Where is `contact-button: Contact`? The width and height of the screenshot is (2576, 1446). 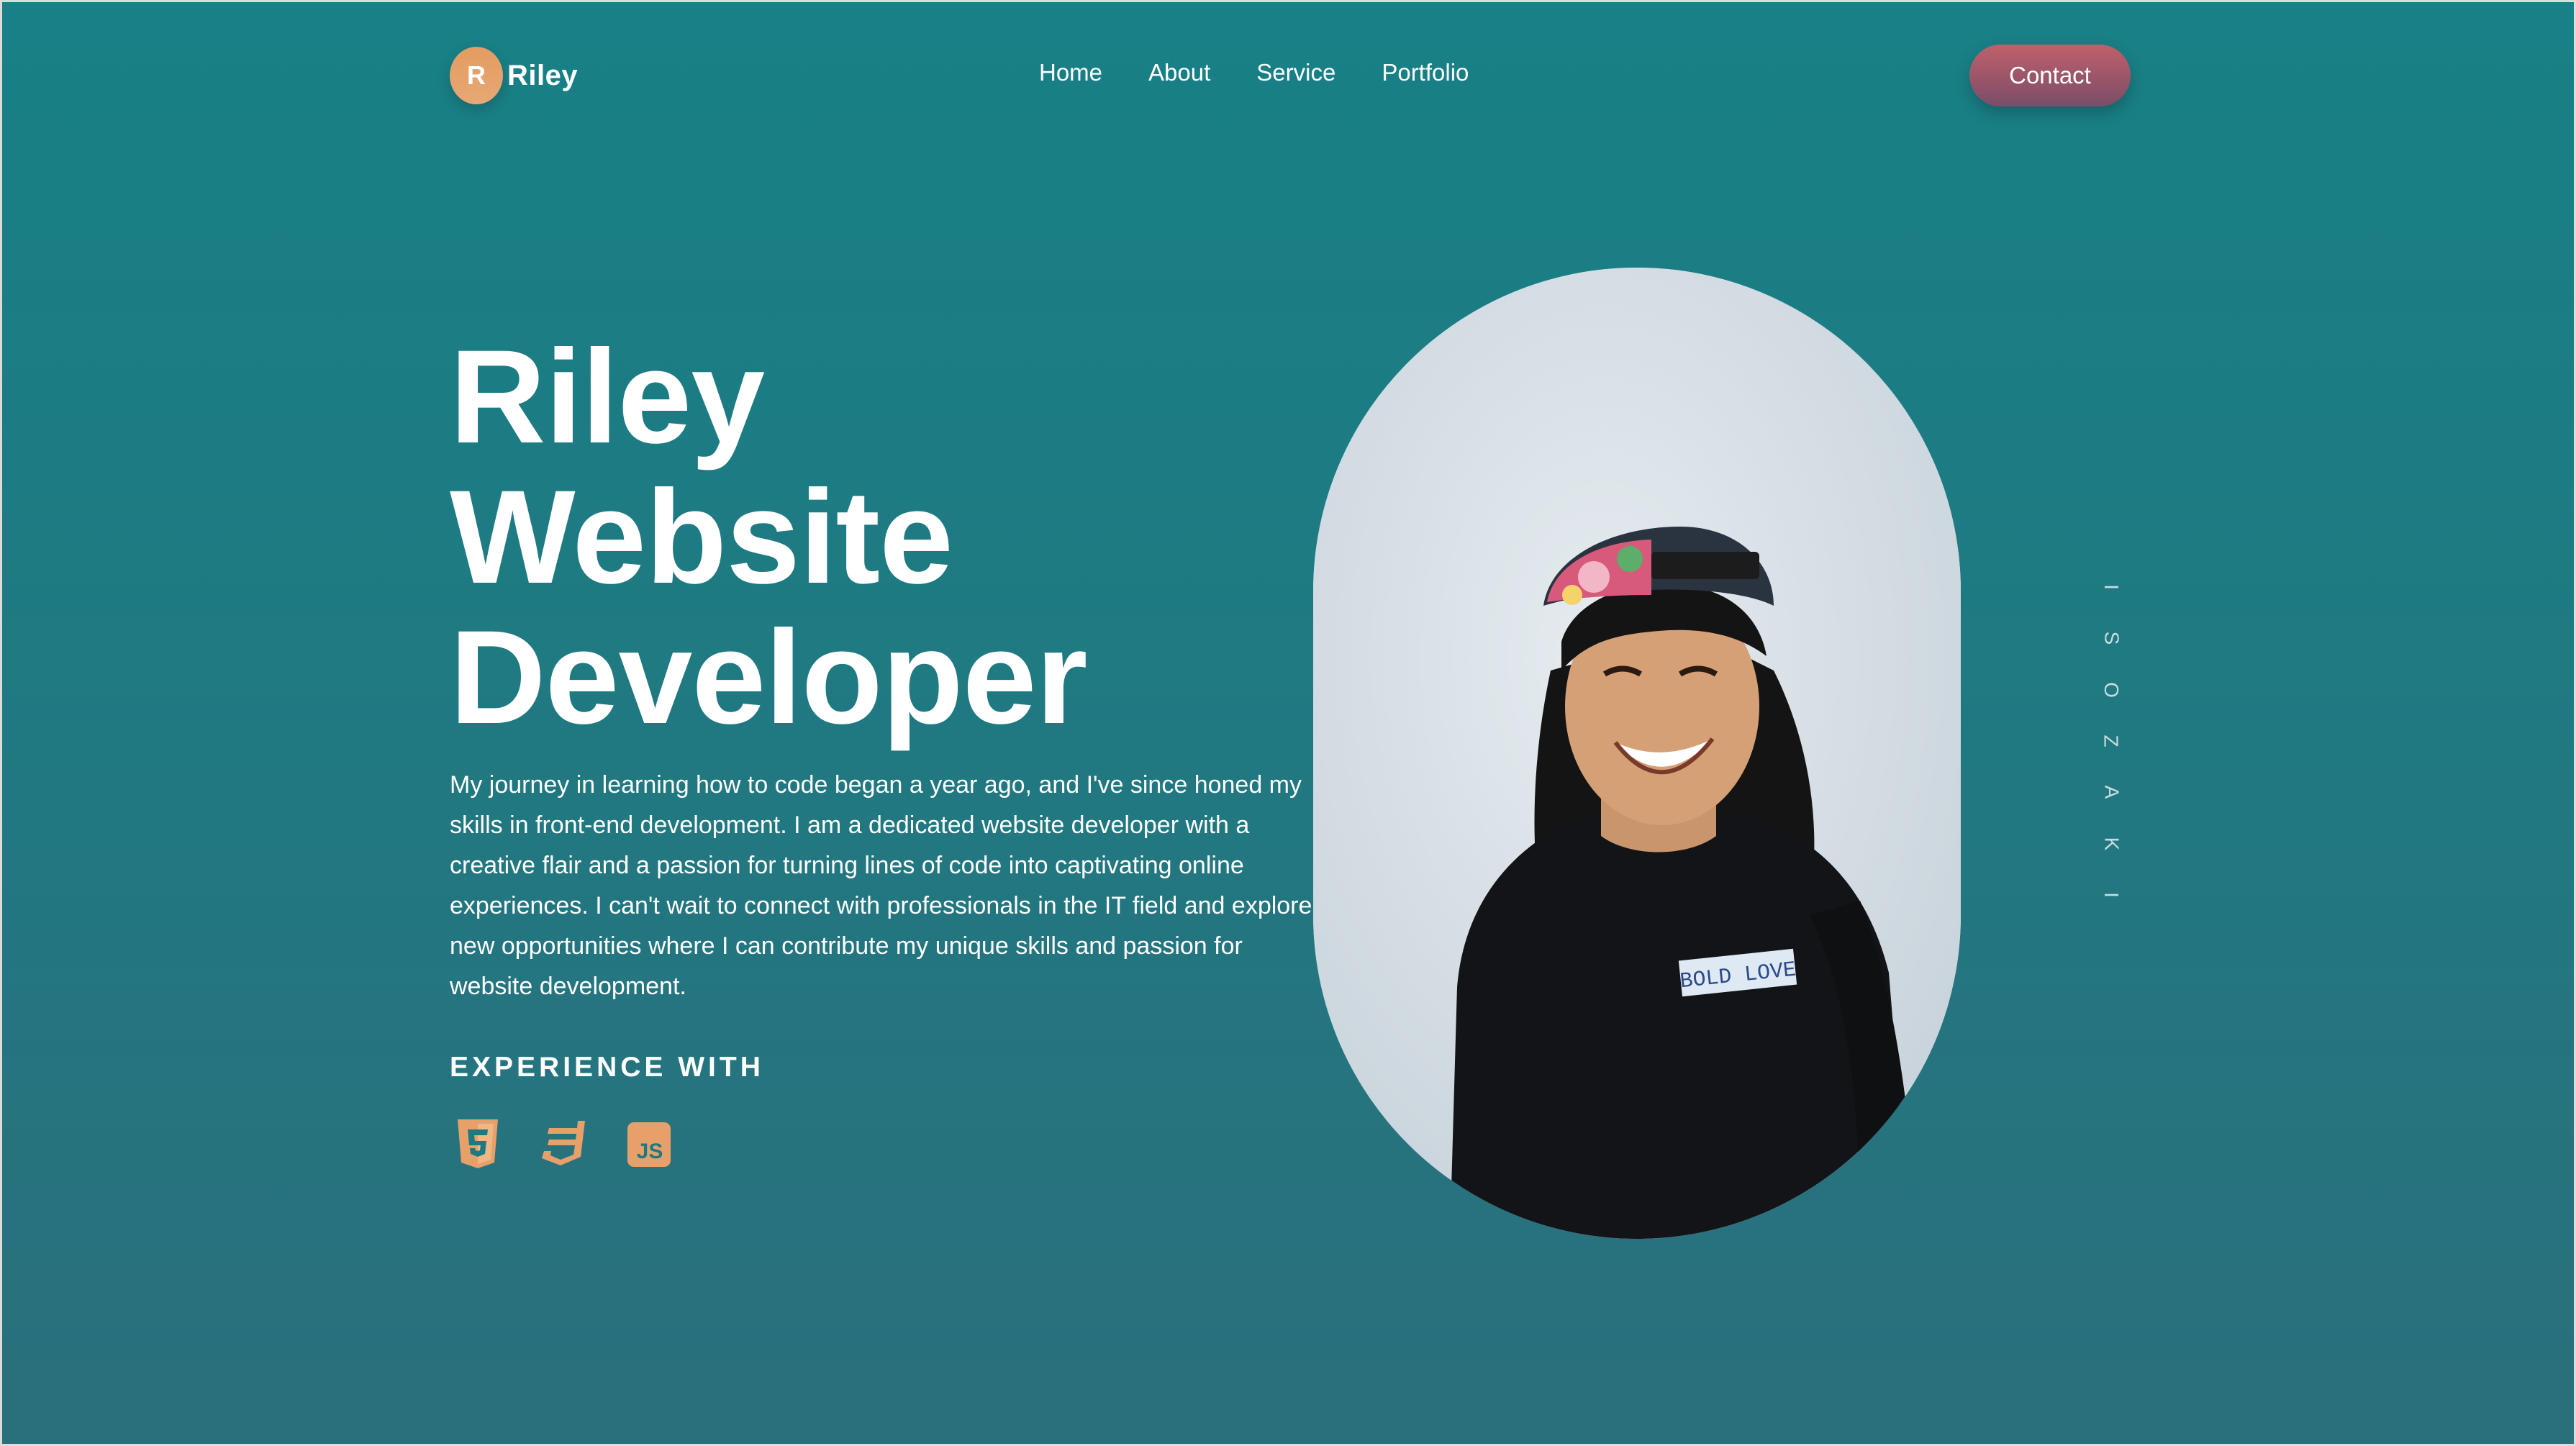 contact-button: Contact is located at coordinates (2050, 75).